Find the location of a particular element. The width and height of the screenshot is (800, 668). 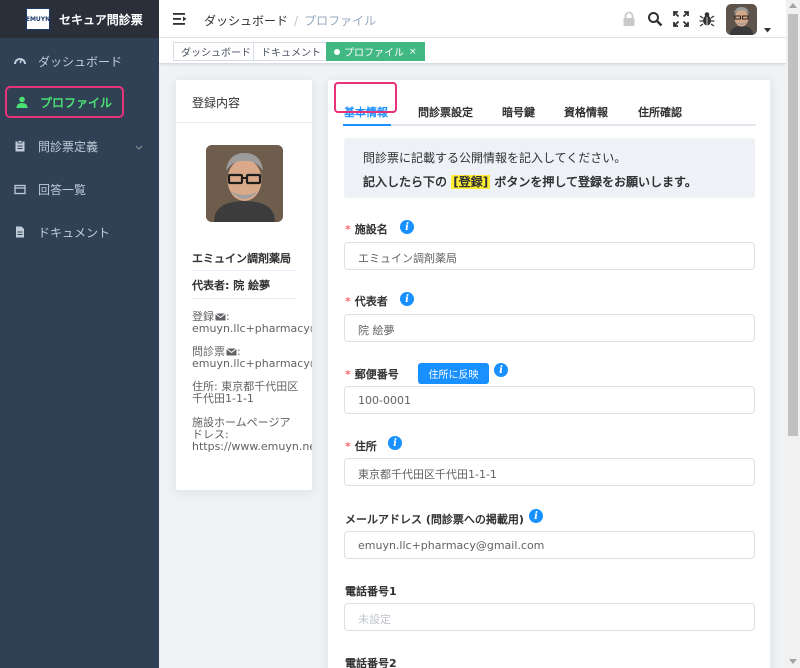

app-title: セキュア問診票 is located at coordinates (101, 19).